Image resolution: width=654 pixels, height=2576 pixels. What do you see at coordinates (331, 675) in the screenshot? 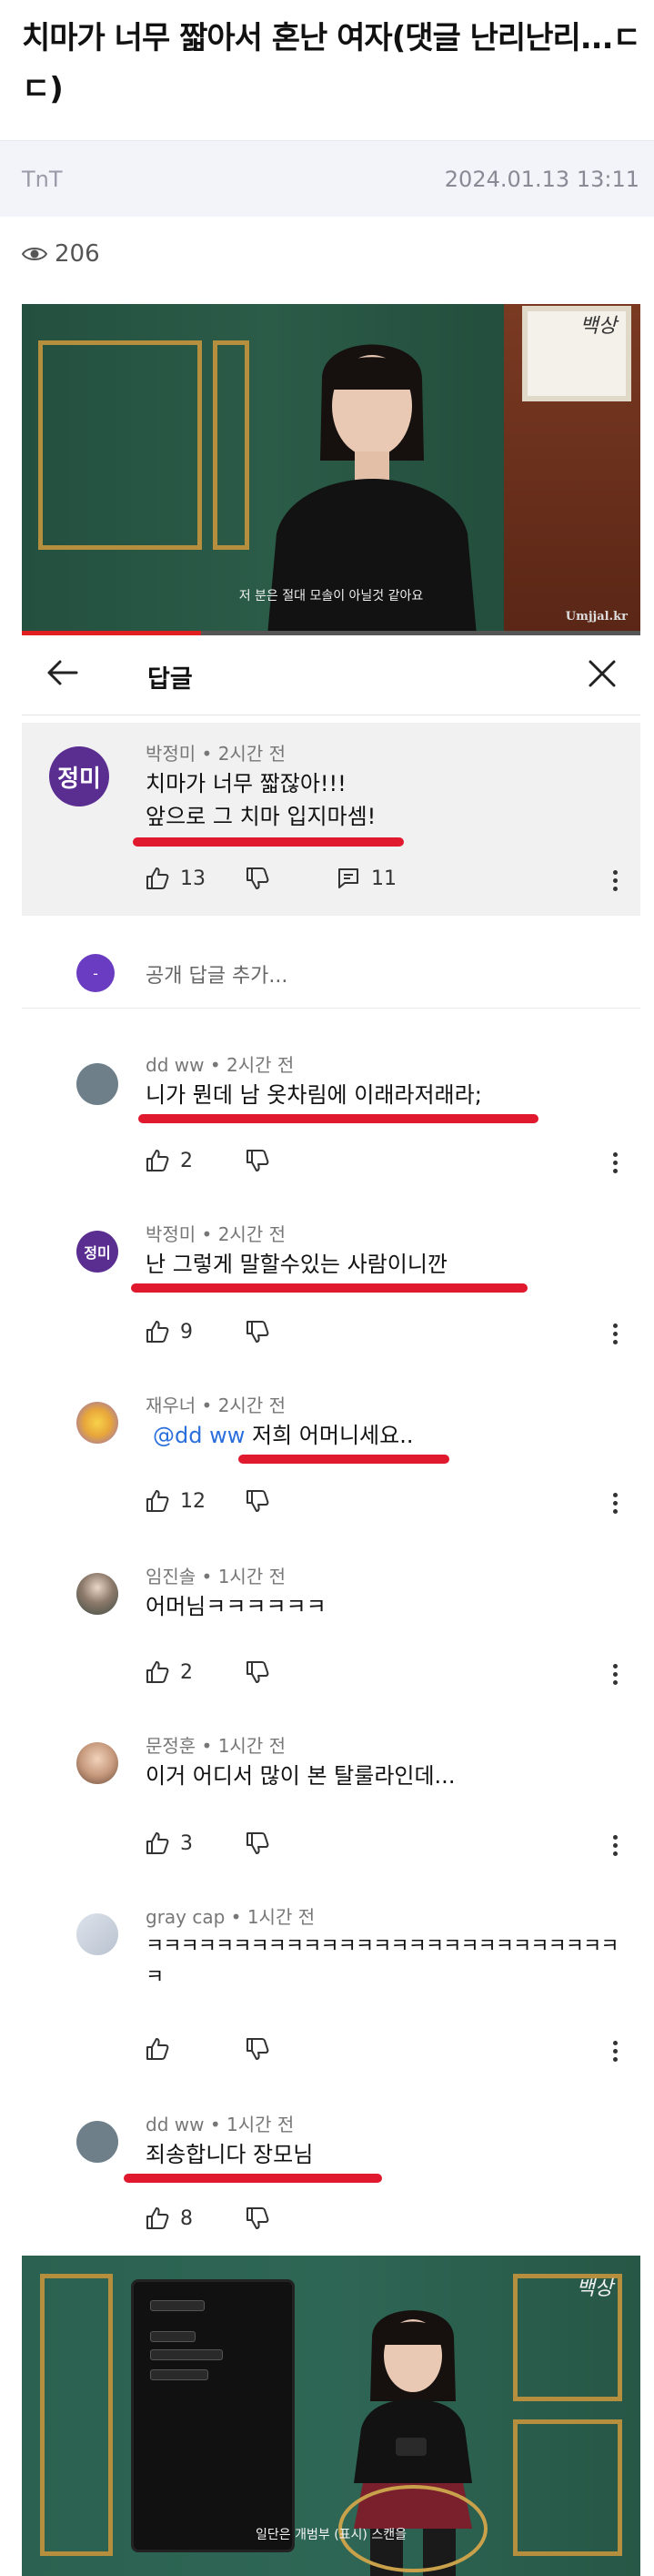
I see `replies-header: 답글` at bounding box center [331, 675].